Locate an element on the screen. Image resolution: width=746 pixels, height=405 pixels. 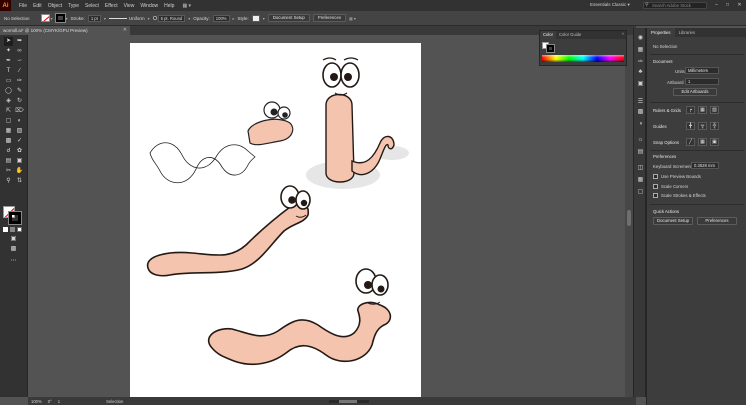
close-window-button: ✕ is located at coordinates (739, 5).